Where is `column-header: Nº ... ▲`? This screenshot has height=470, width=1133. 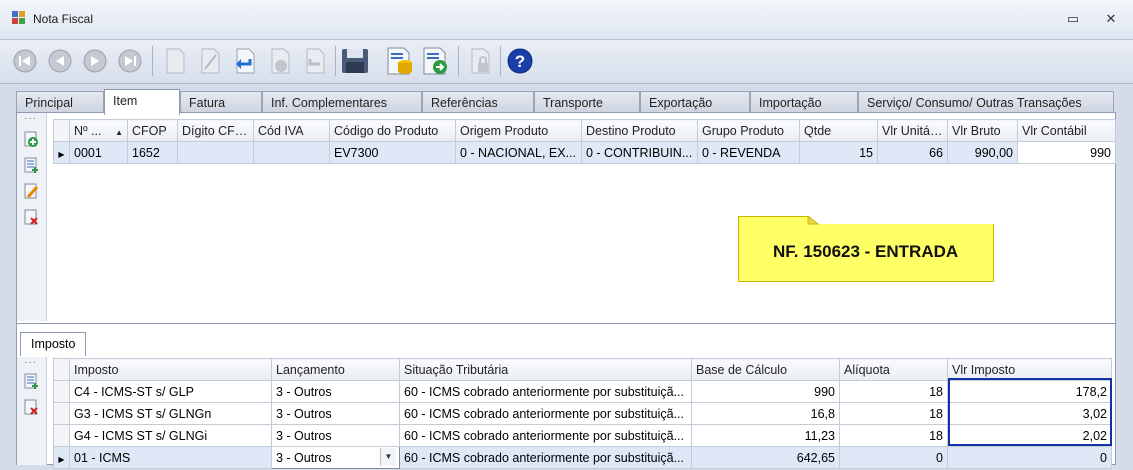
column-header: Nº ... ▲ is located at coordinates (98, 130).